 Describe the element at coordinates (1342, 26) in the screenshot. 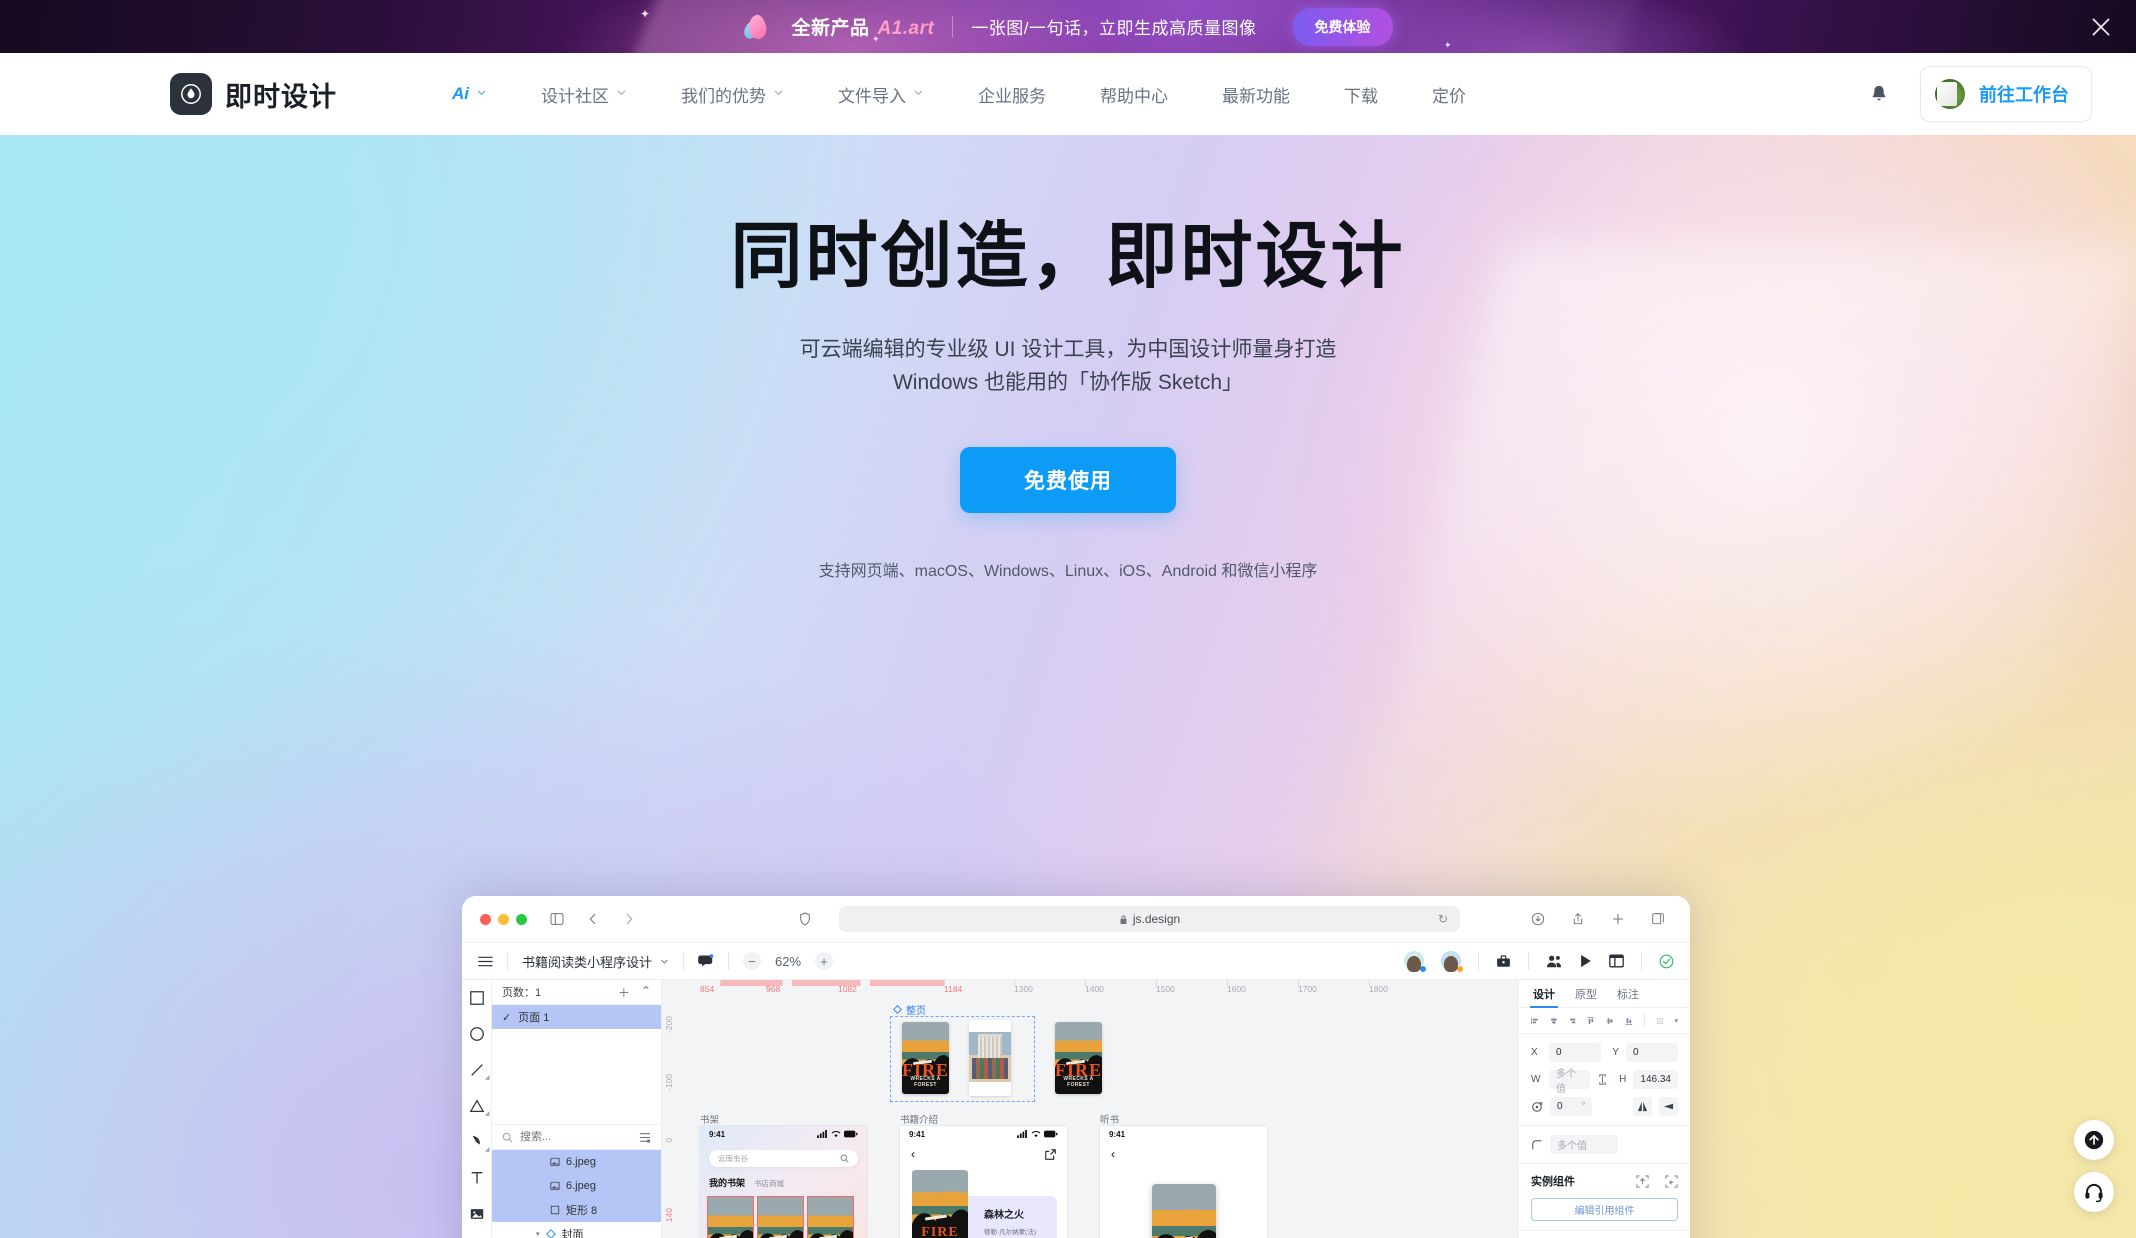

I see `promo-cta-button: 免费体验` at that location.